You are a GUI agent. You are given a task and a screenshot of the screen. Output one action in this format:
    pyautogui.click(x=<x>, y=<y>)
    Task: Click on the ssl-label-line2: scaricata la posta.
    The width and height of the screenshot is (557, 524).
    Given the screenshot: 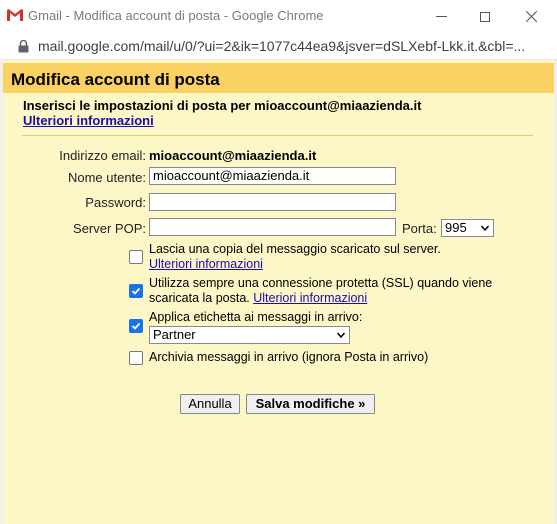 What is the action you would take?
    pyautogui.click(x=199, y=298)
    